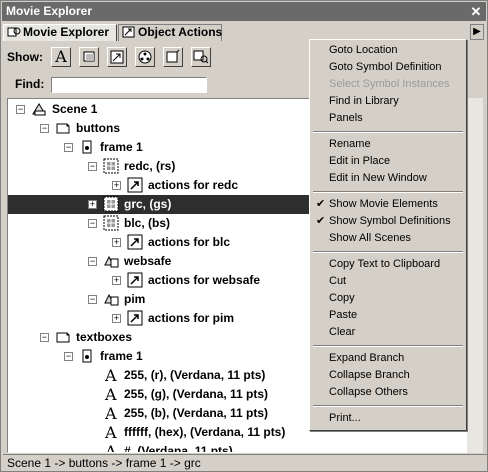 This screenshot has height=472, width=488. What do you see at coordinates (388, 161) in the screenshot?
I see `menu-item-edit-in-place: Edit in Place` at bounding box center [388, 161].